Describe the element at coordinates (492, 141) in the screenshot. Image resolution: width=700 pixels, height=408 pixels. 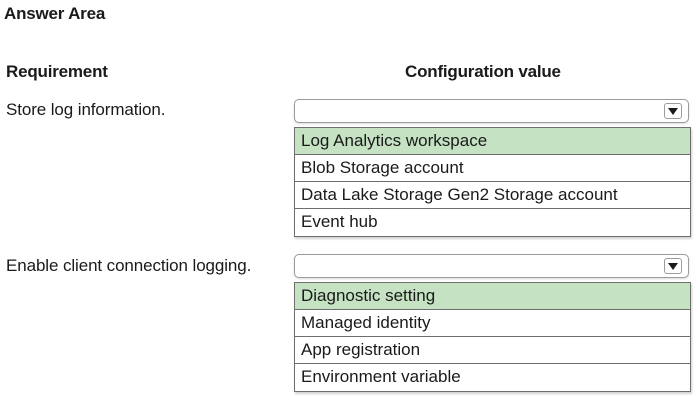
I see `option-log-analytics-workspace: Log Analytics workspace` at that location.